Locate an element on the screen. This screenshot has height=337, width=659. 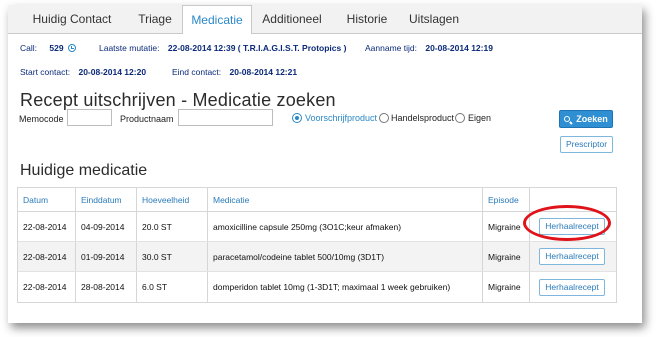
col-datum: Datum is located at coordinates (47, 199).